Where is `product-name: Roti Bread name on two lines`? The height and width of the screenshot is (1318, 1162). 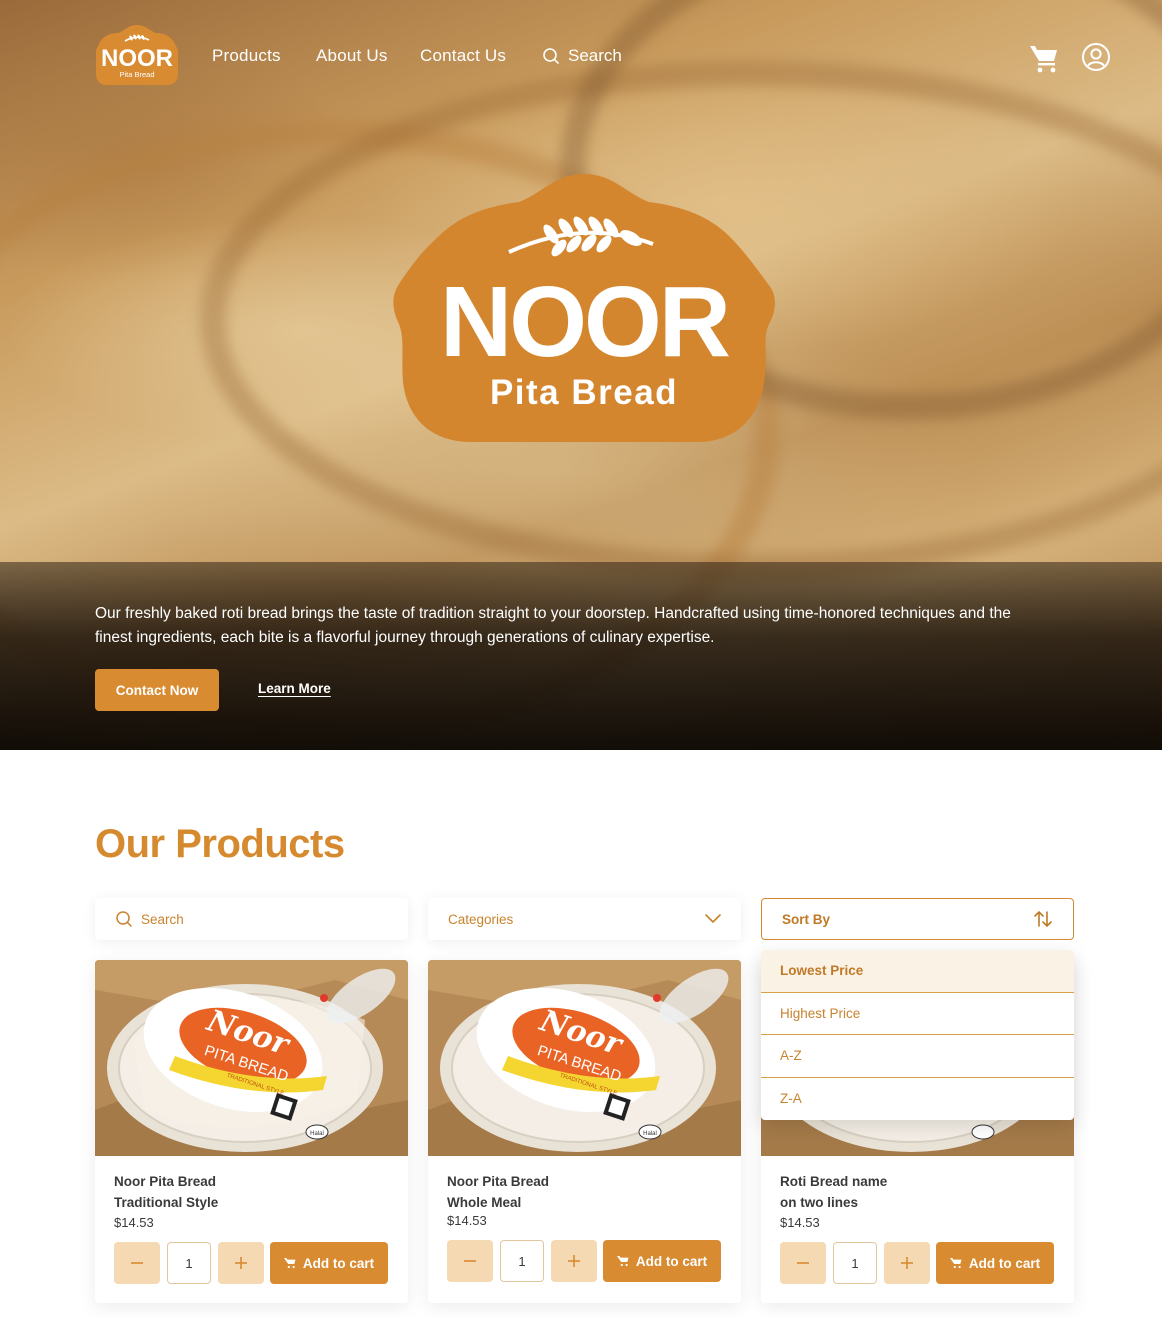 product-name: Roti Bread name on two lines is located at coordinates (915, 1192).